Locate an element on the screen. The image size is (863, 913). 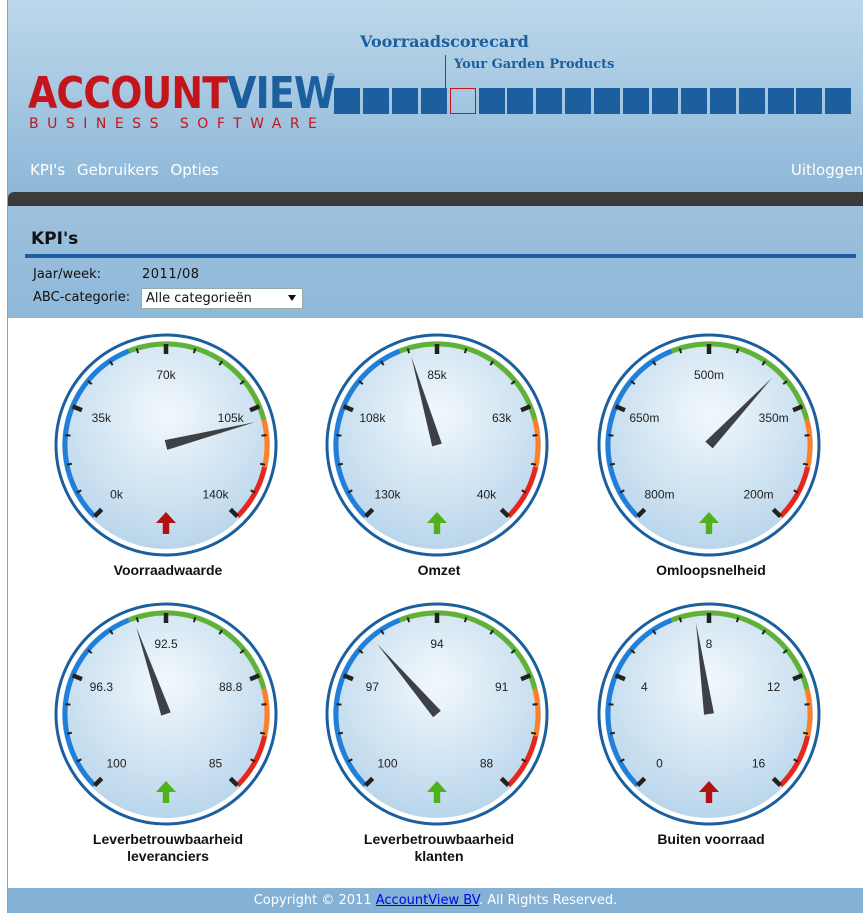
gauge-card: 100 97 94 91 88 Leverbetrouwbaarheid klanten is located at coordinates (439, 733).